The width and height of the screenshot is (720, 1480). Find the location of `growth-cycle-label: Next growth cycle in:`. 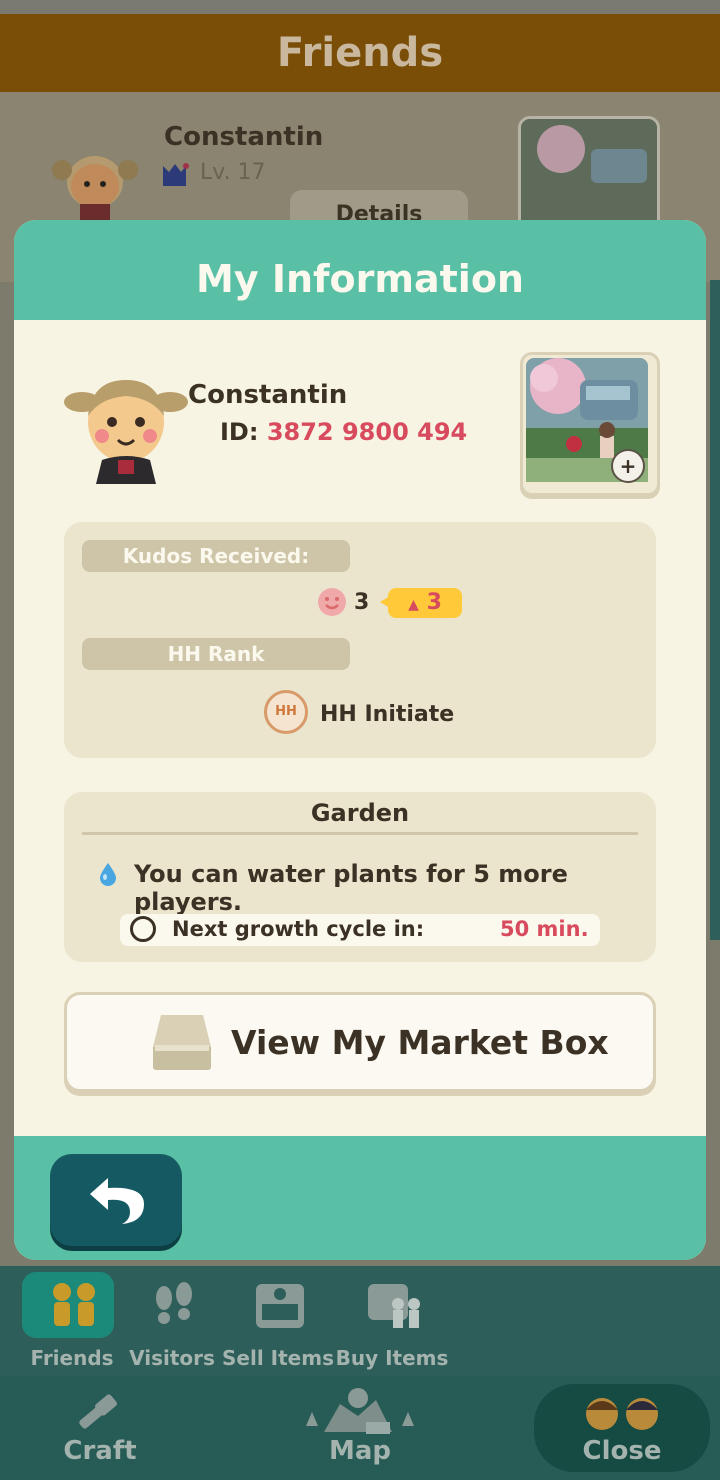

growth-cycle-label: Next growth cycle in: is located at coordinates (298, 929).